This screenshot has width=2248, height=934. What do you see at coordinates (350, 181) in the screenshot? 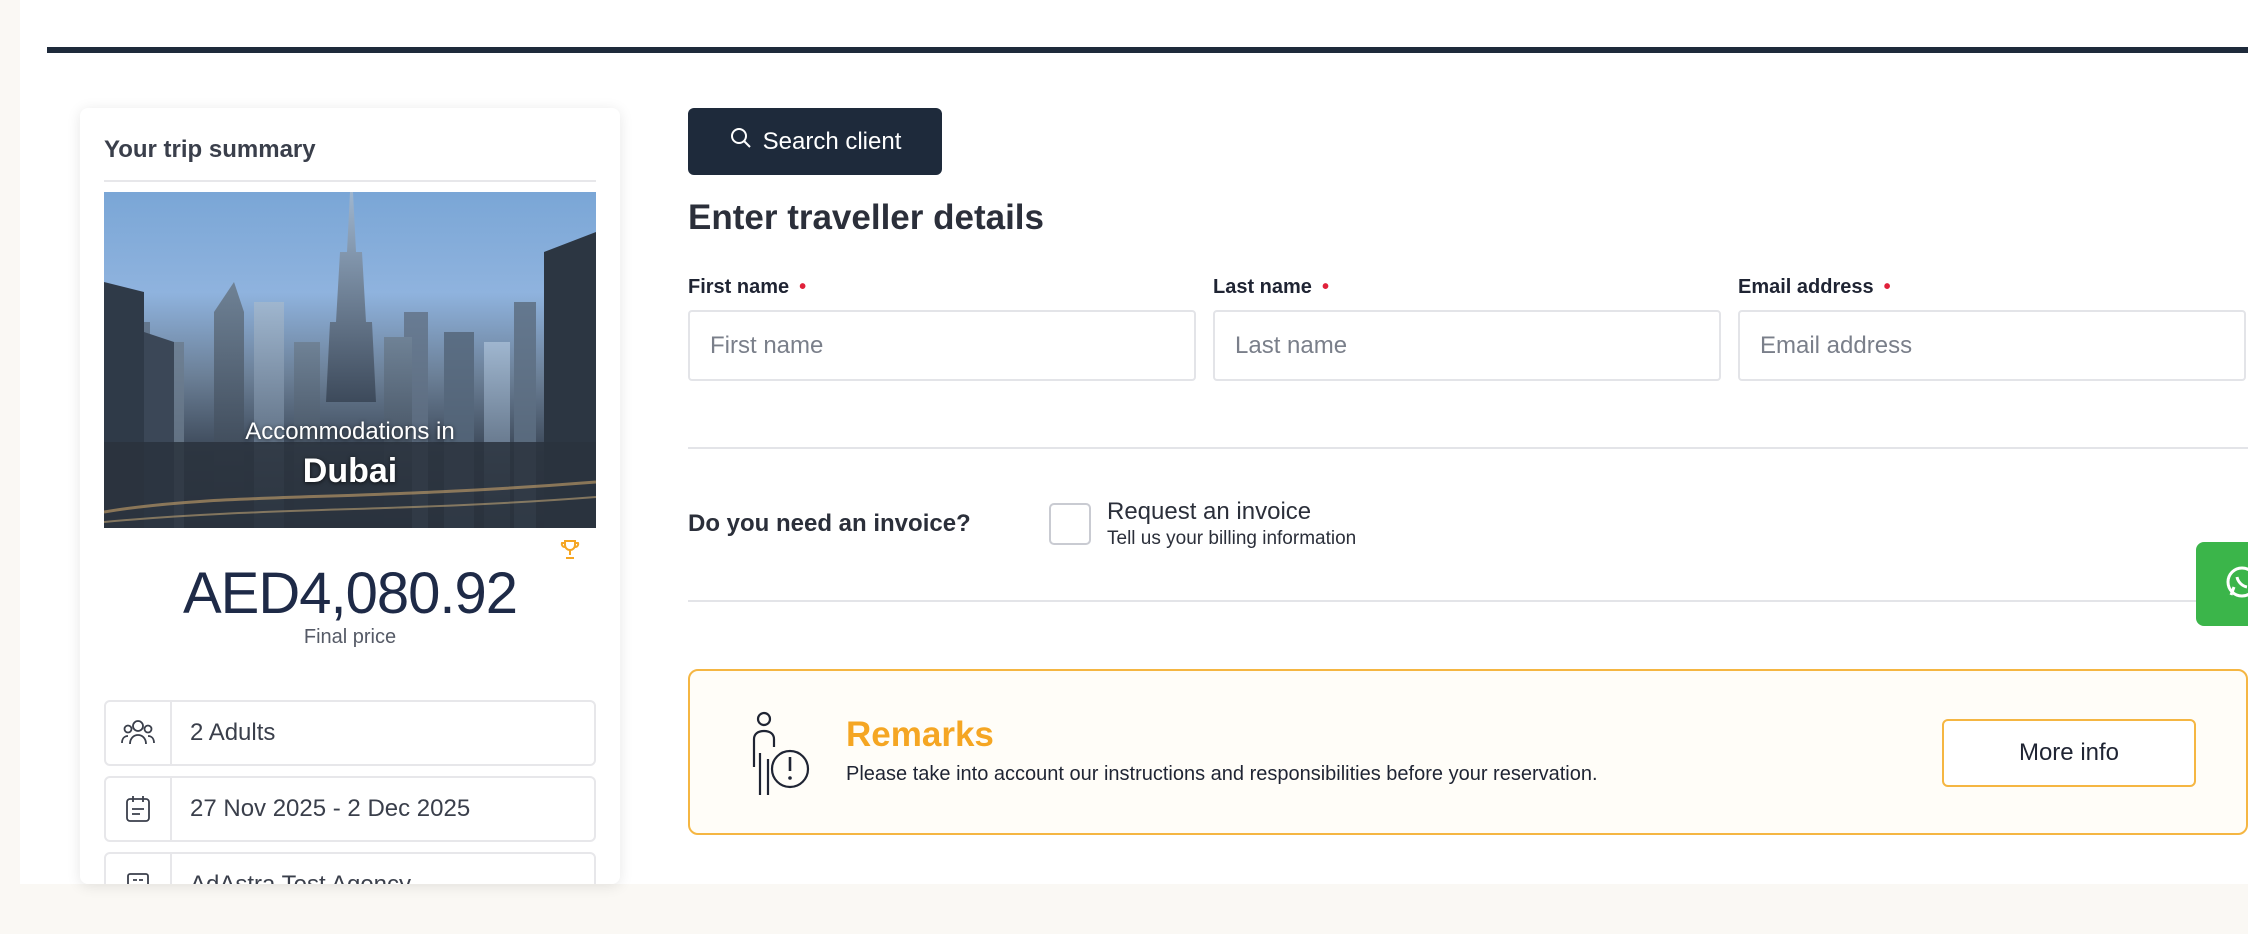
I see `summary-divider` at bounding box center [350, 181].